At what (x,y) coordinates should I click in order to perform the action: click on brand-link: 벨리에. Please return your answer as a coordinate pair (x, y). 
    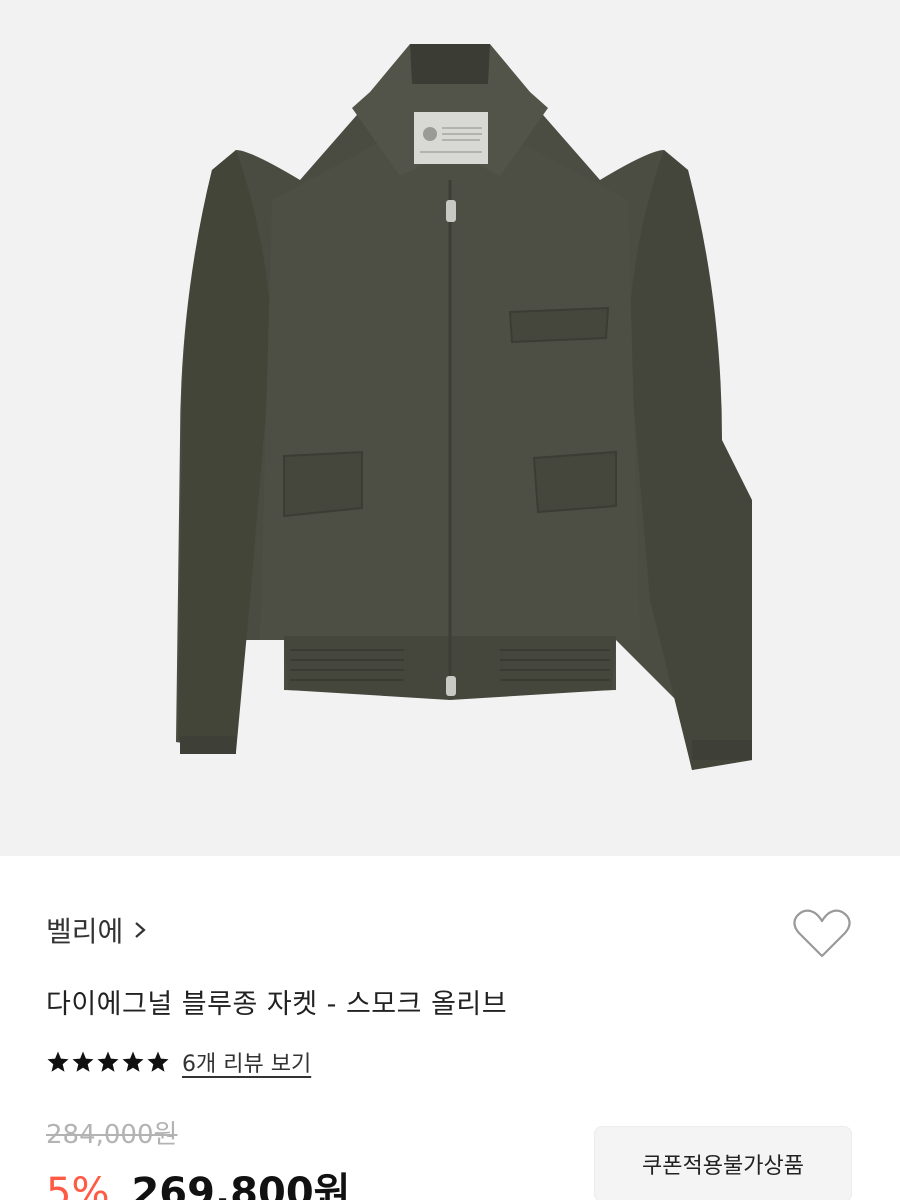
    Looking at the image, I should click on (96, 930).